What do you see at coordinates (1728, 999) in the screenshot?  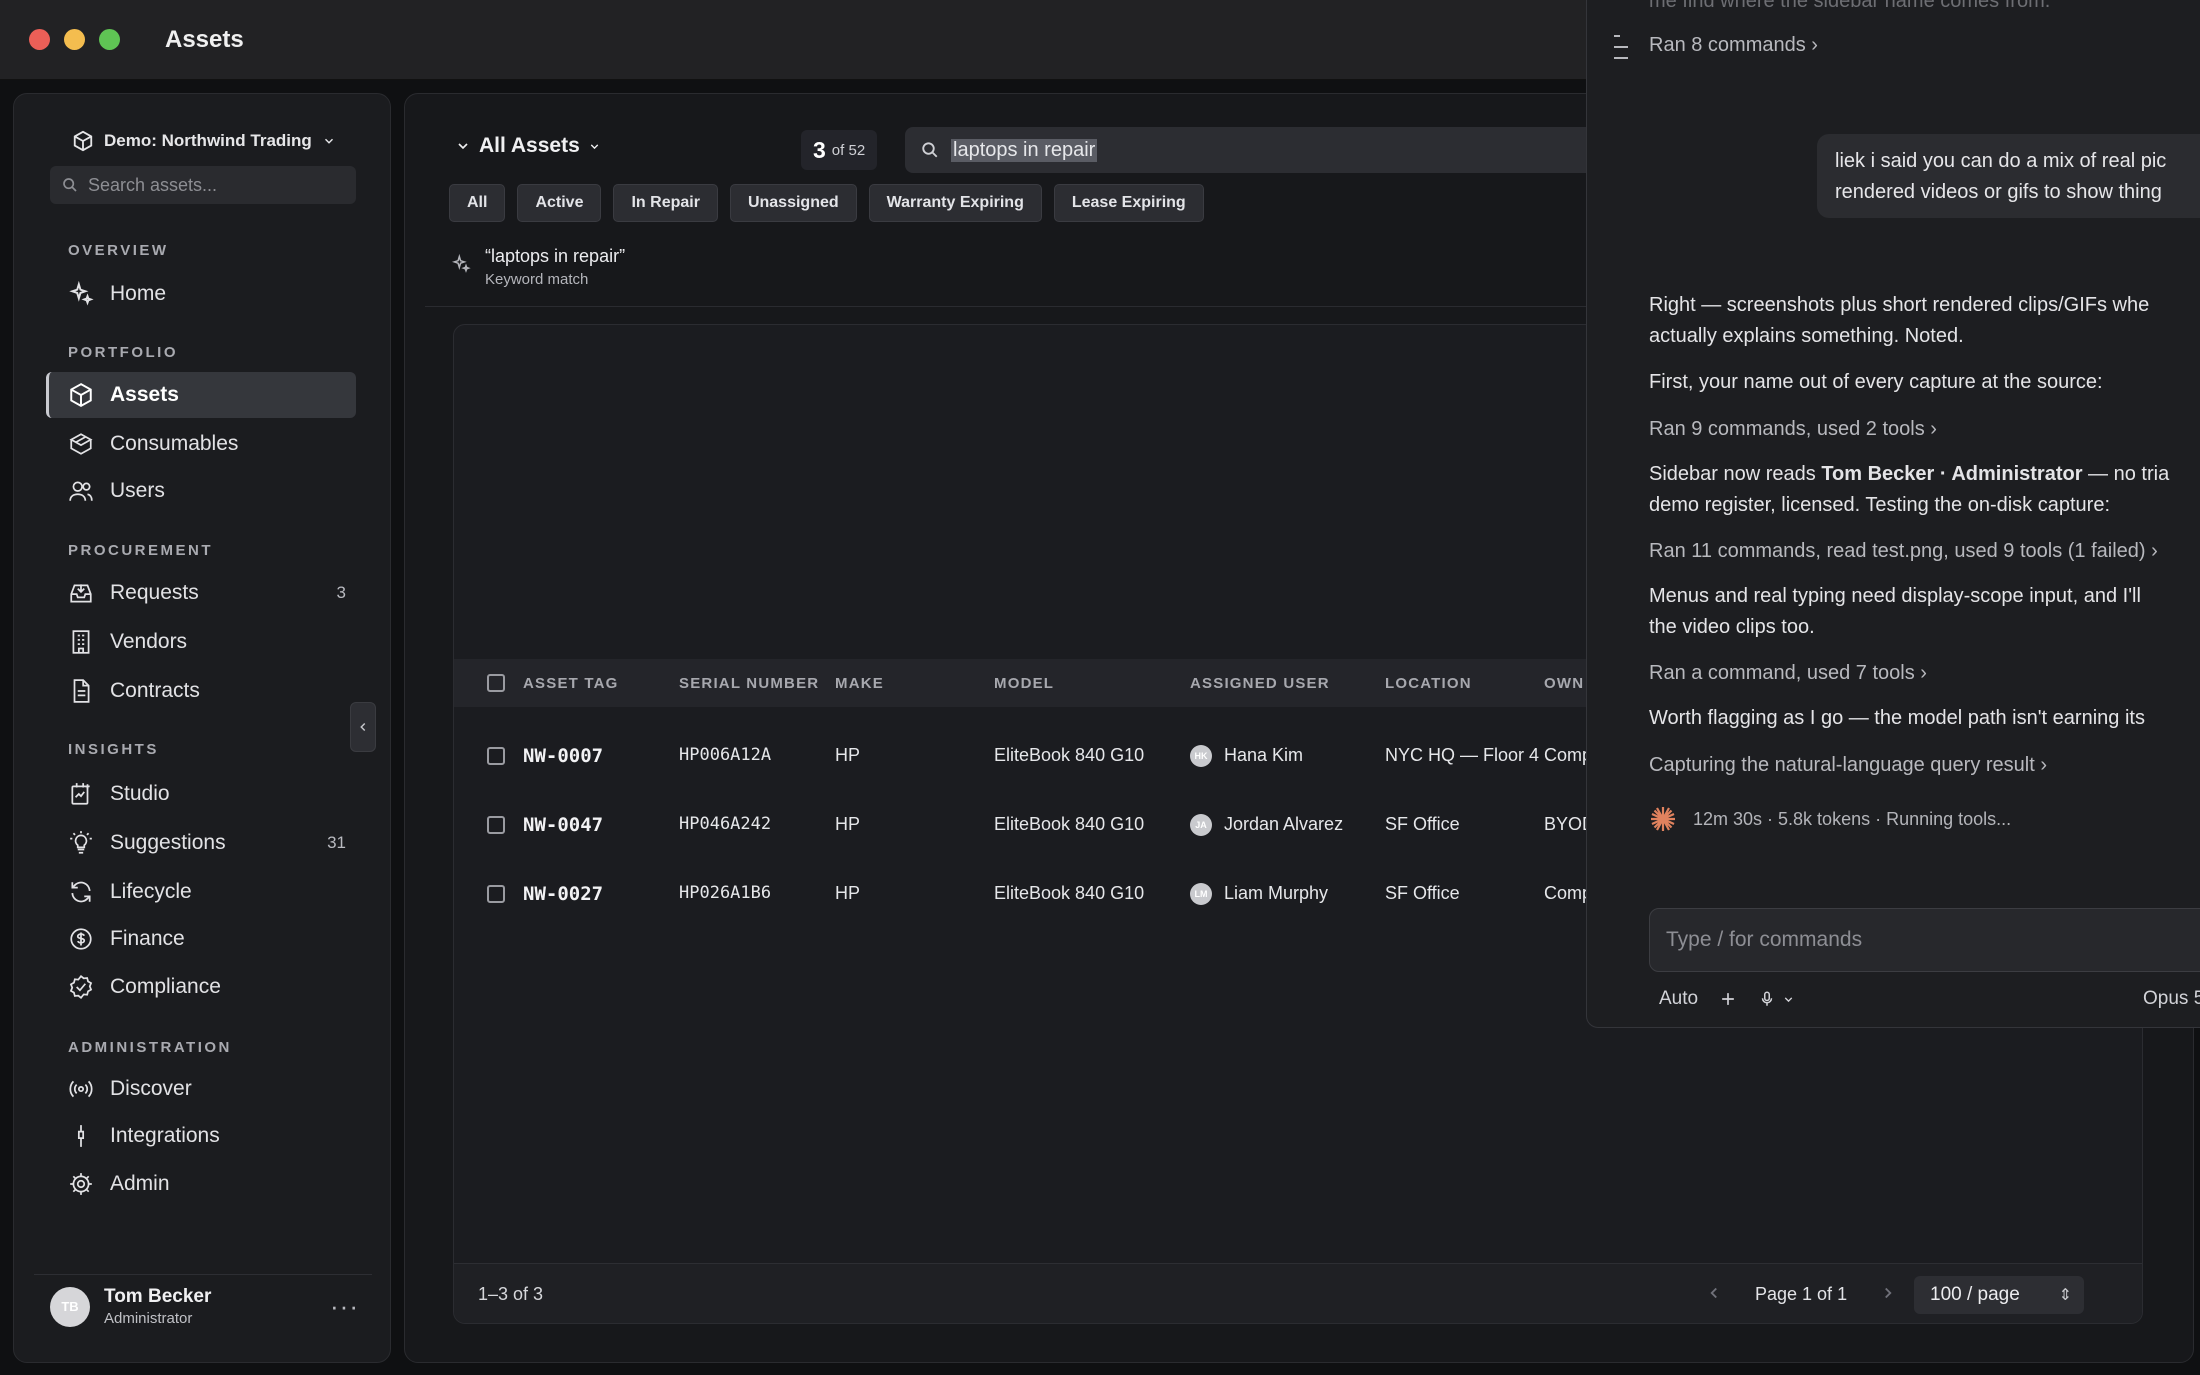 I see `plus-icon` at bounding box center [1728, 999].